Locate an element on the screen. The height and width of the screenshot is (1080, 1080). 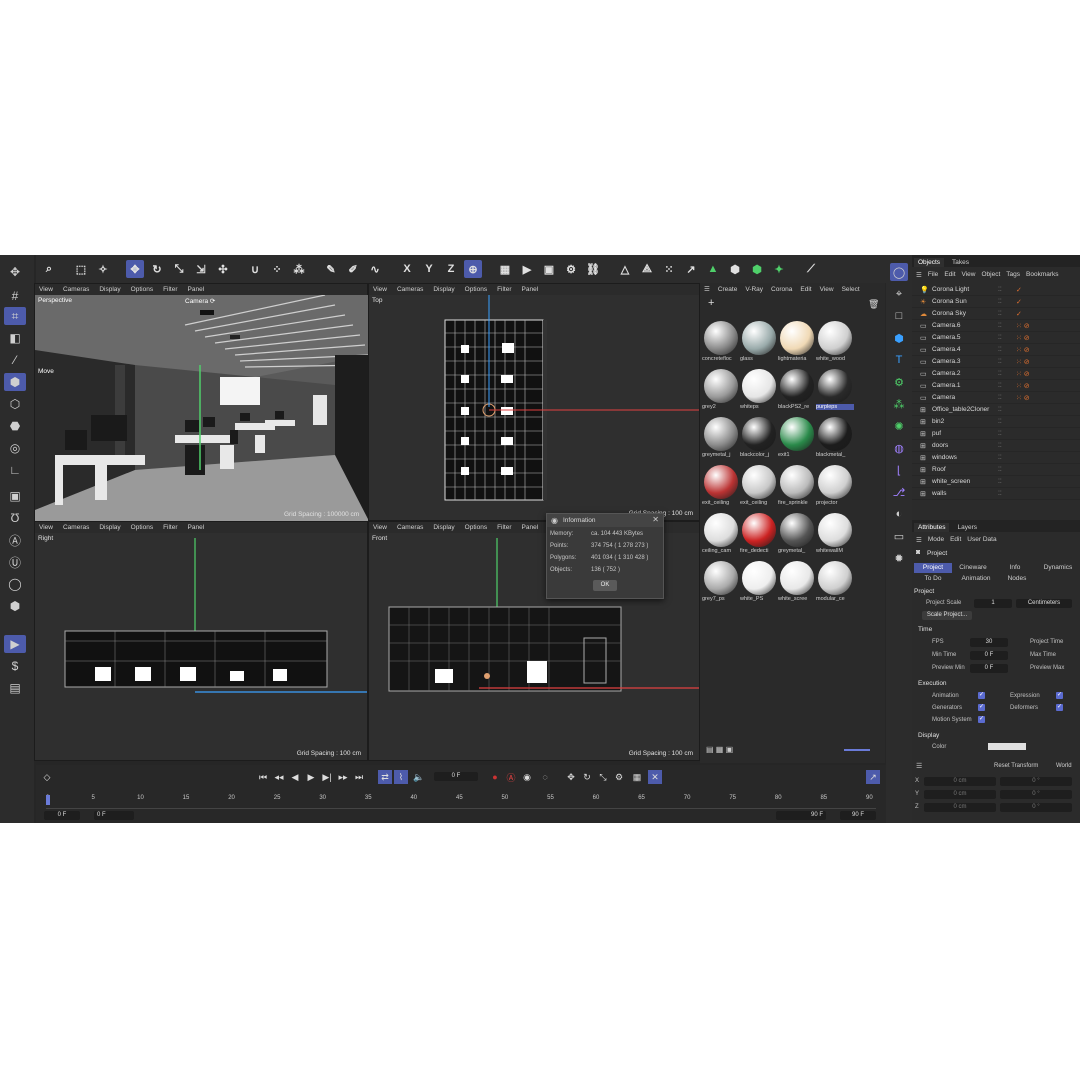
tab-cineware: Cineware is located at coordinates (973, 568).